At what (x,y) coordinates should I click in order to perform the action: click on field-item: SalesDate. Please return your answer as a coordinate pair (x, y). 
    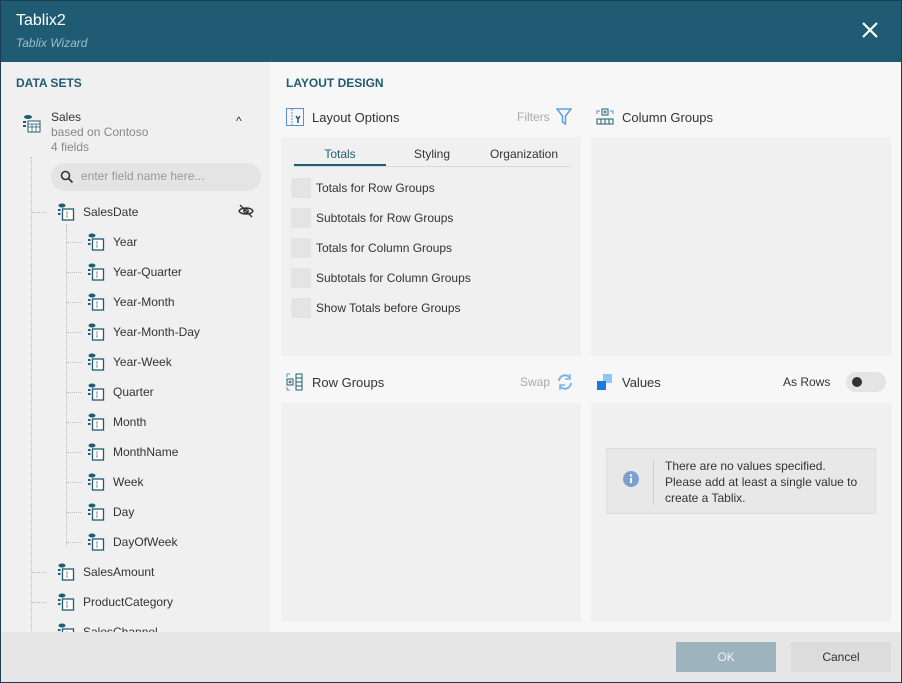
    Looking at the image, I should click on (97, 212).